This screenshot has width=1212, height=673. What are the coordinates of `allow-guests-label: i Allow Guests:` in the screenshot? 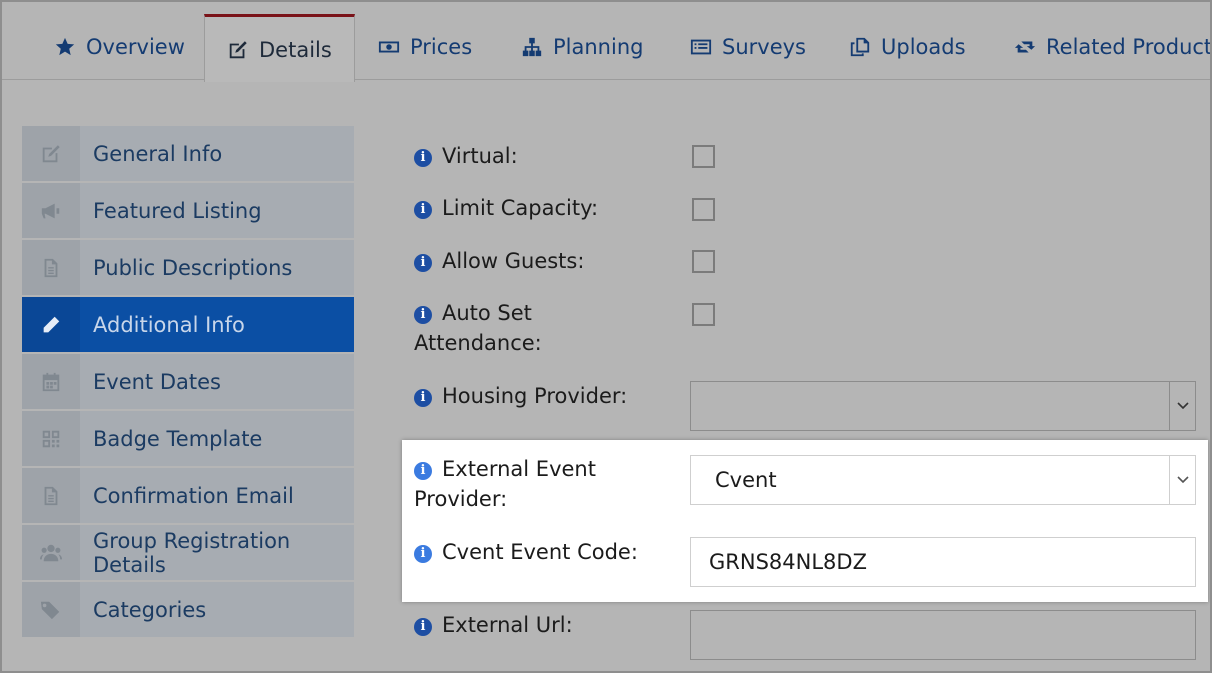 It's located at (544, 261).